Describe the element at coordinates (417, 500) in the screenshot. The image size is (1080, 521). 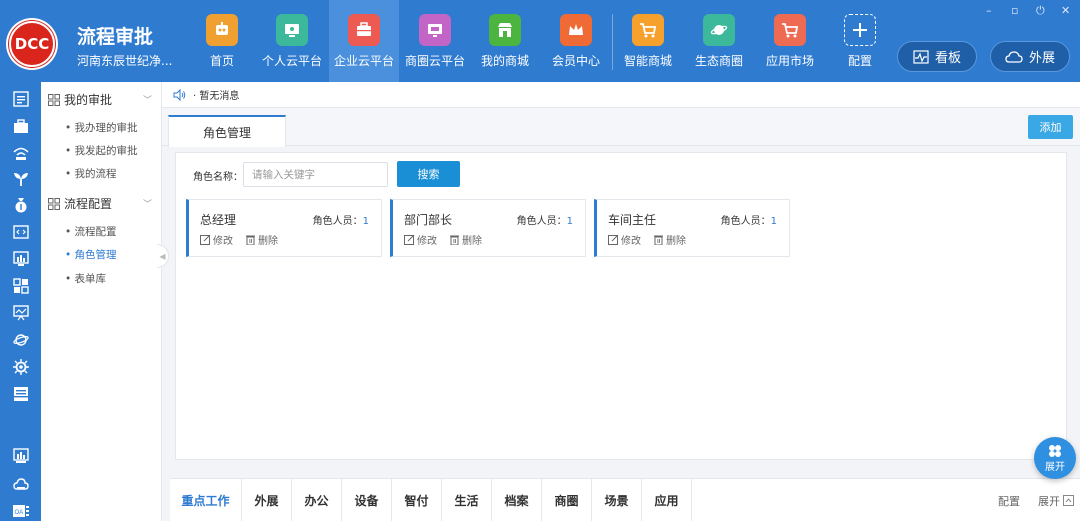
I see `bottom-tab: 智付` at that location.